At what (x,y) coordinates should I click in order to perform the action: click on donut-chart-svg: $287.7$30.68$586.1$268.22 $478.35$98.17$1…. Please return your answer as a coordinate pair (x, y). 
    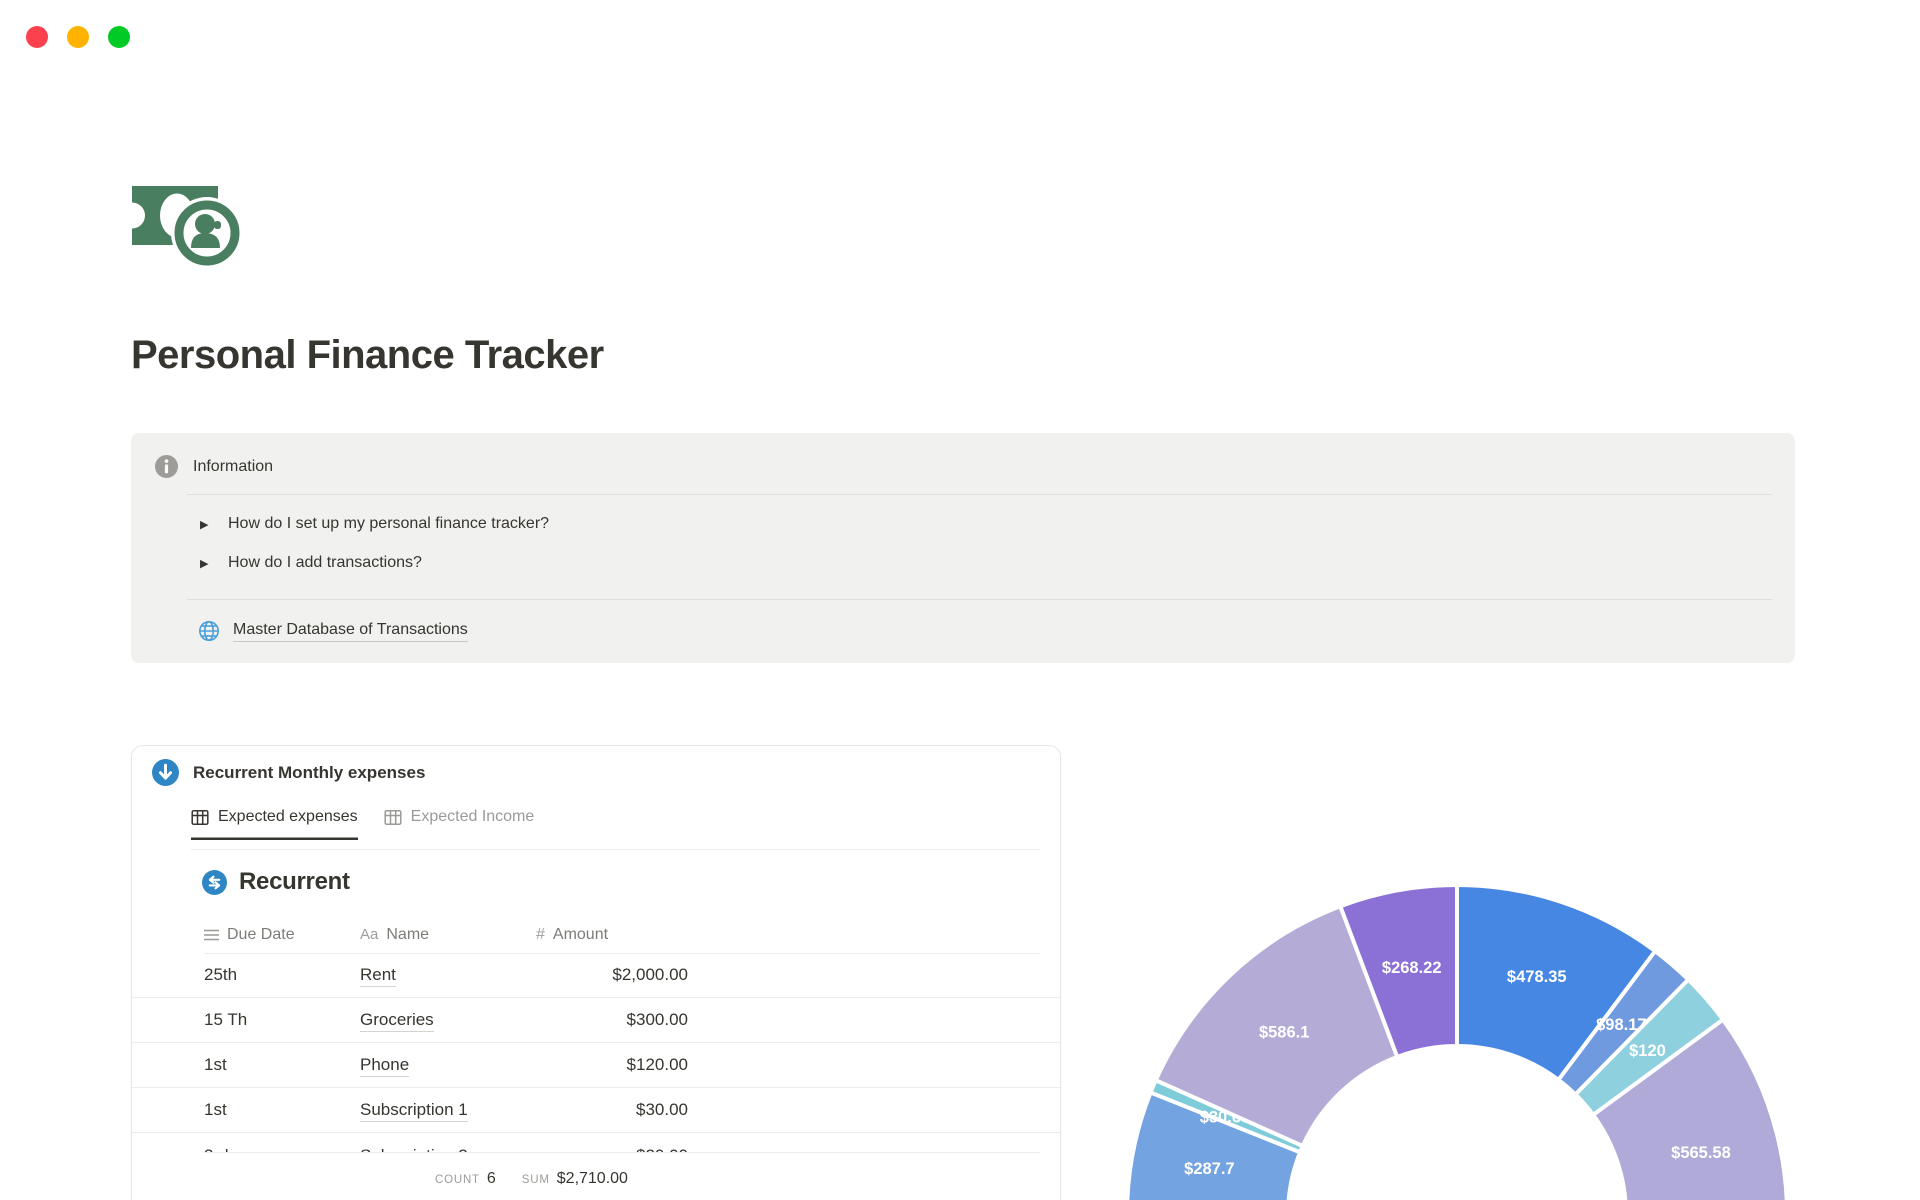
    Looking at the image, I should click on (1457, 1041).